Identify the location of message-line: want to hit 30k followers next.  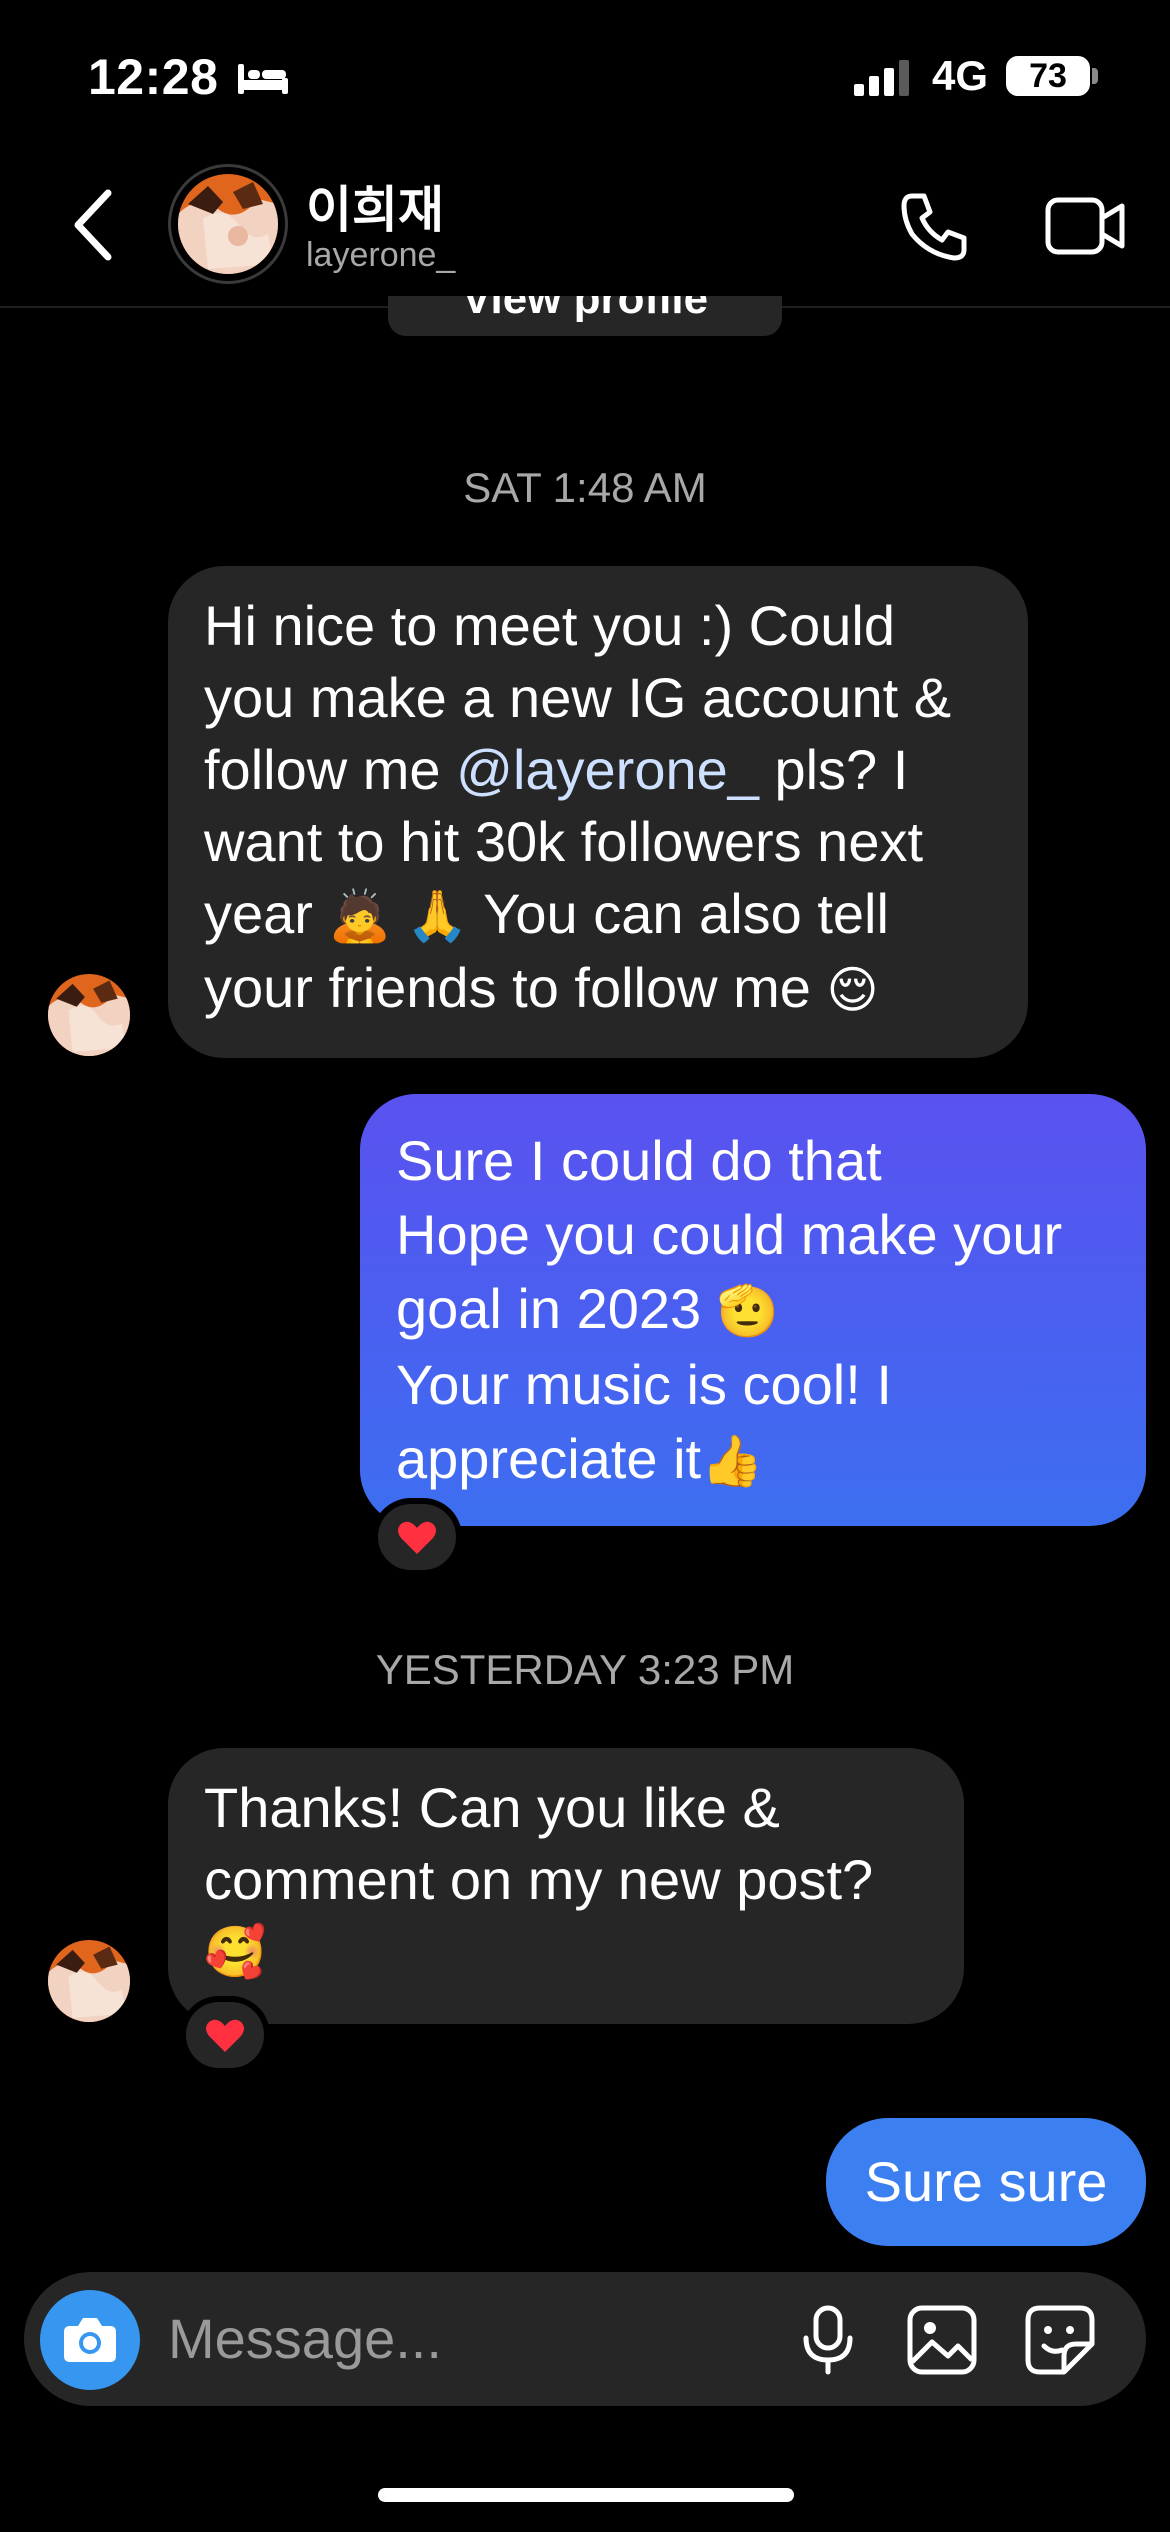
(564, 841).